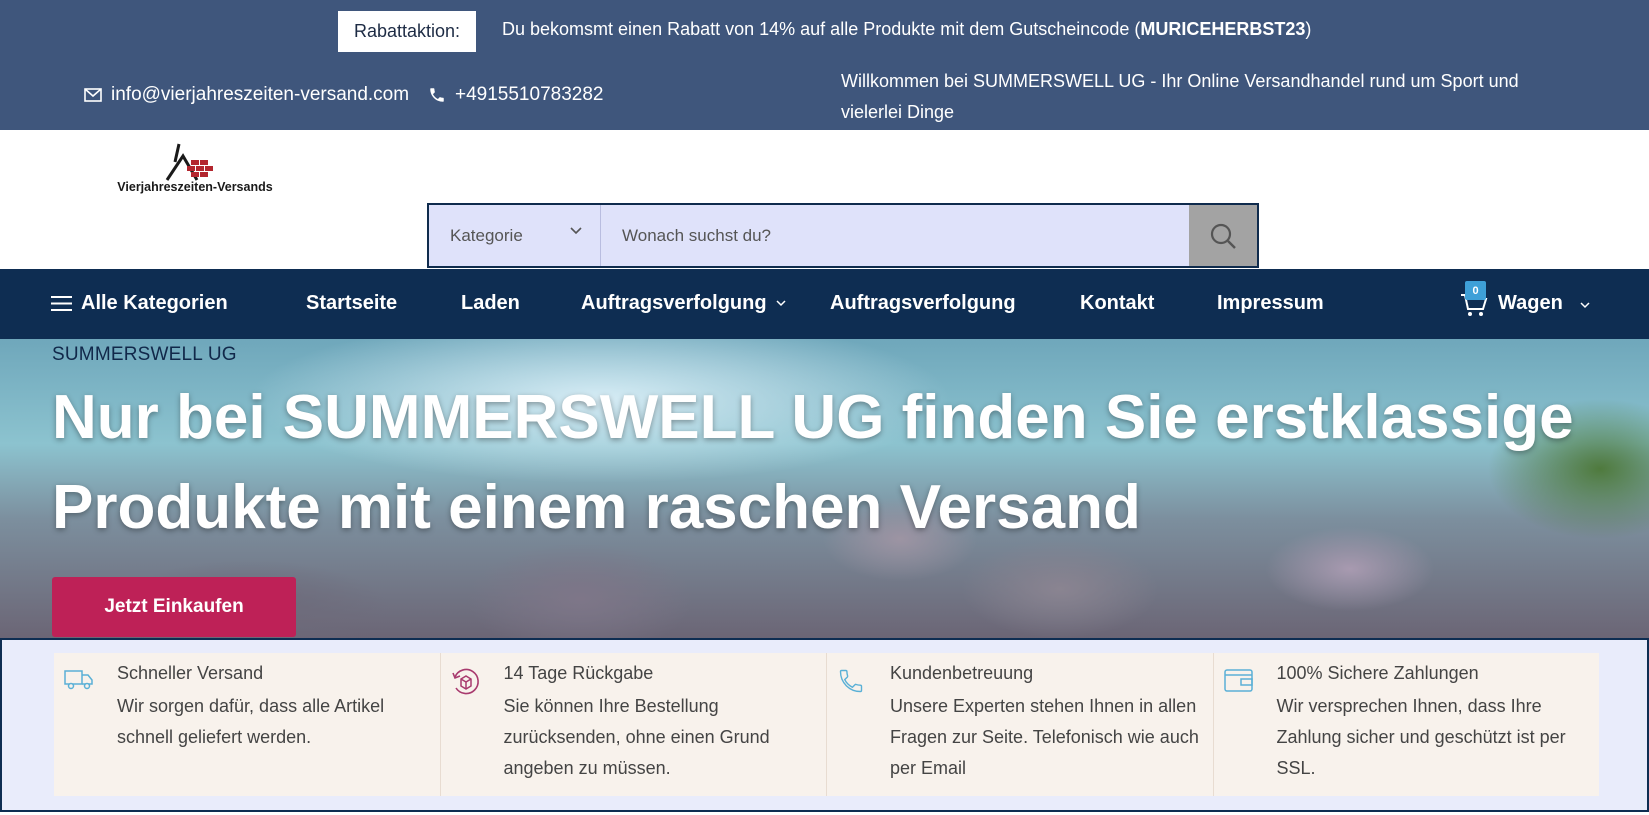  What do you see at coordinates (896, 235) in the screenshot?
I see `search-input` at bounding box center [896, 235].